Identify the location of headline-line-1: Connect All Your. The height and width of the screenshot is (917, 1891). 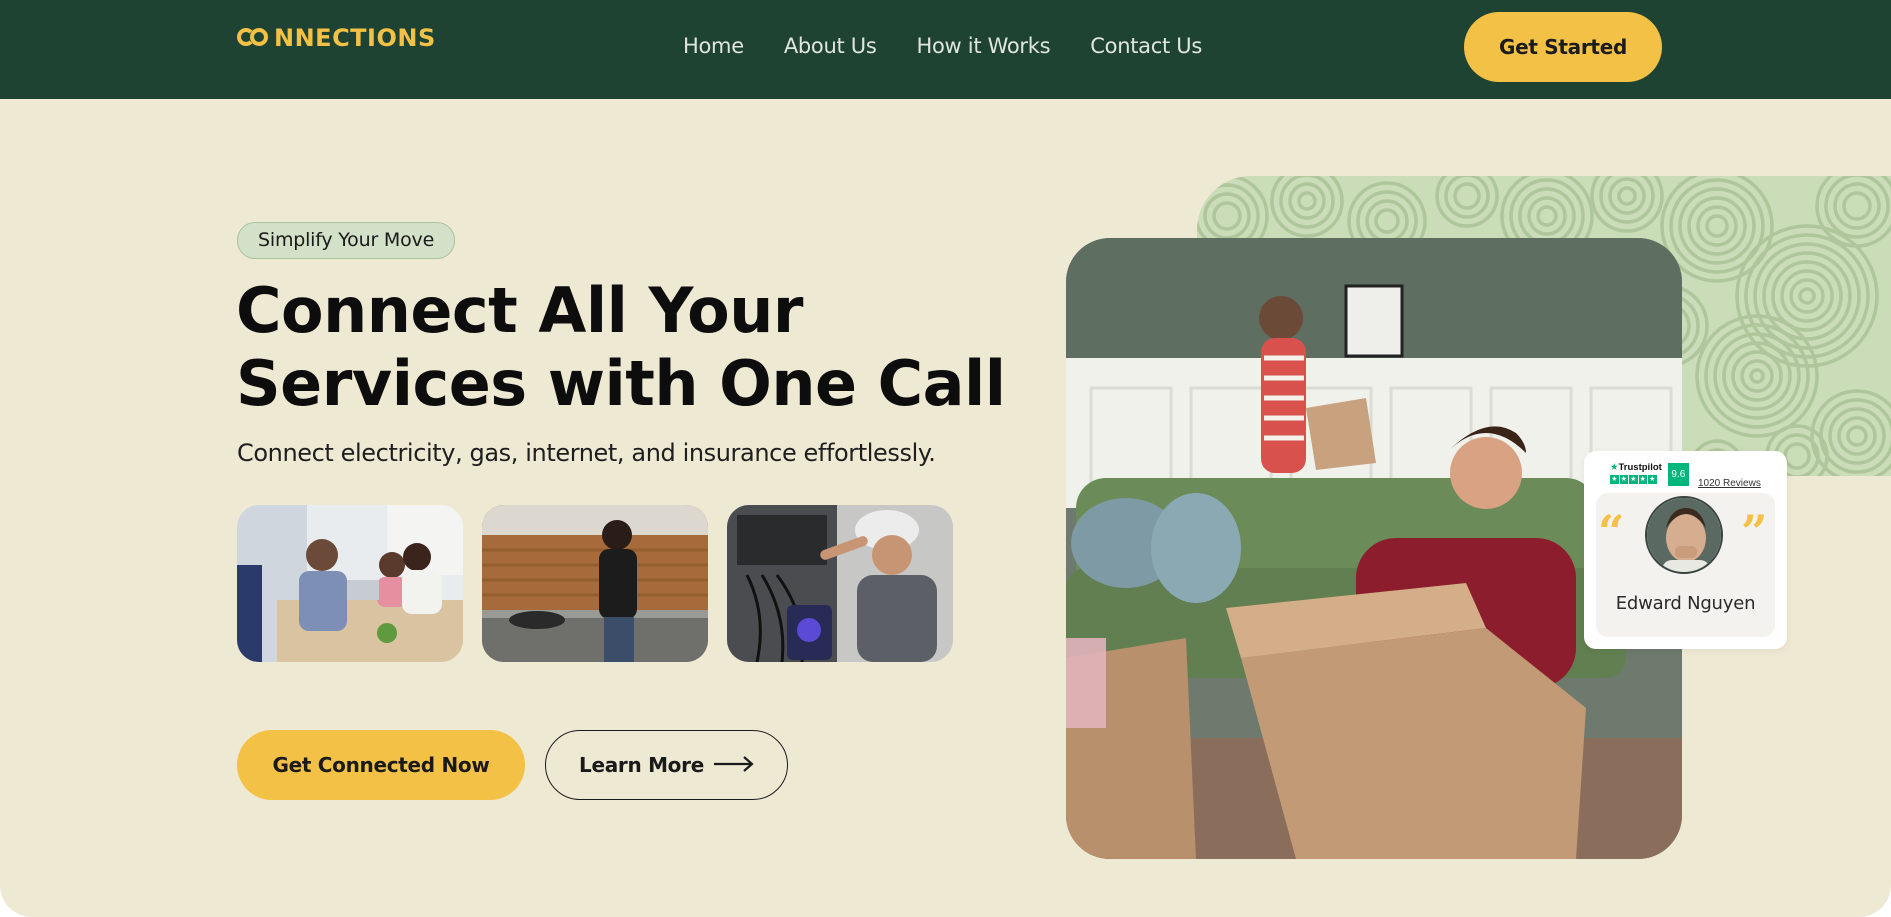
(519, 310).